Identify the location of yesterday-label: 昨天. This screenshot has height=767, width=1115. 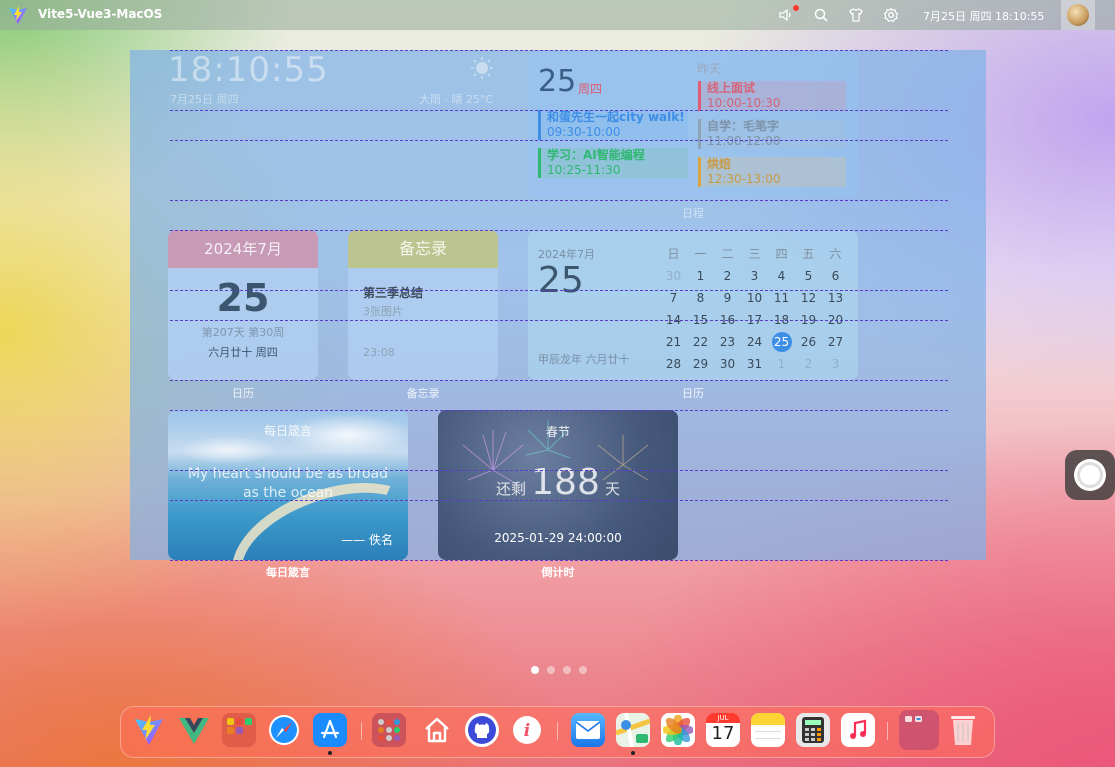
(709, 69).